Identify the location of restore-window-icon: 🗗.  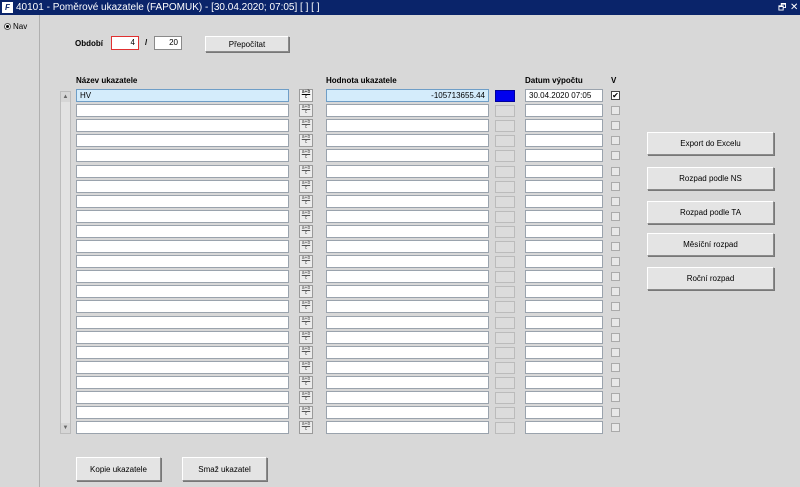
(782, 7).